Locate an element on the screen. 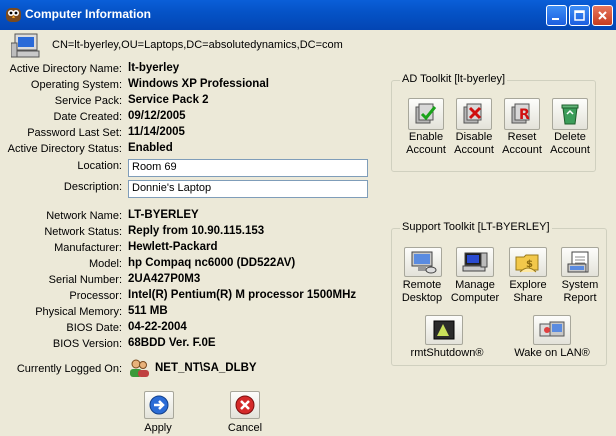 The height and width of the screenshot is (436, 616). enable-account-icon is located at coordinates (426, 113).